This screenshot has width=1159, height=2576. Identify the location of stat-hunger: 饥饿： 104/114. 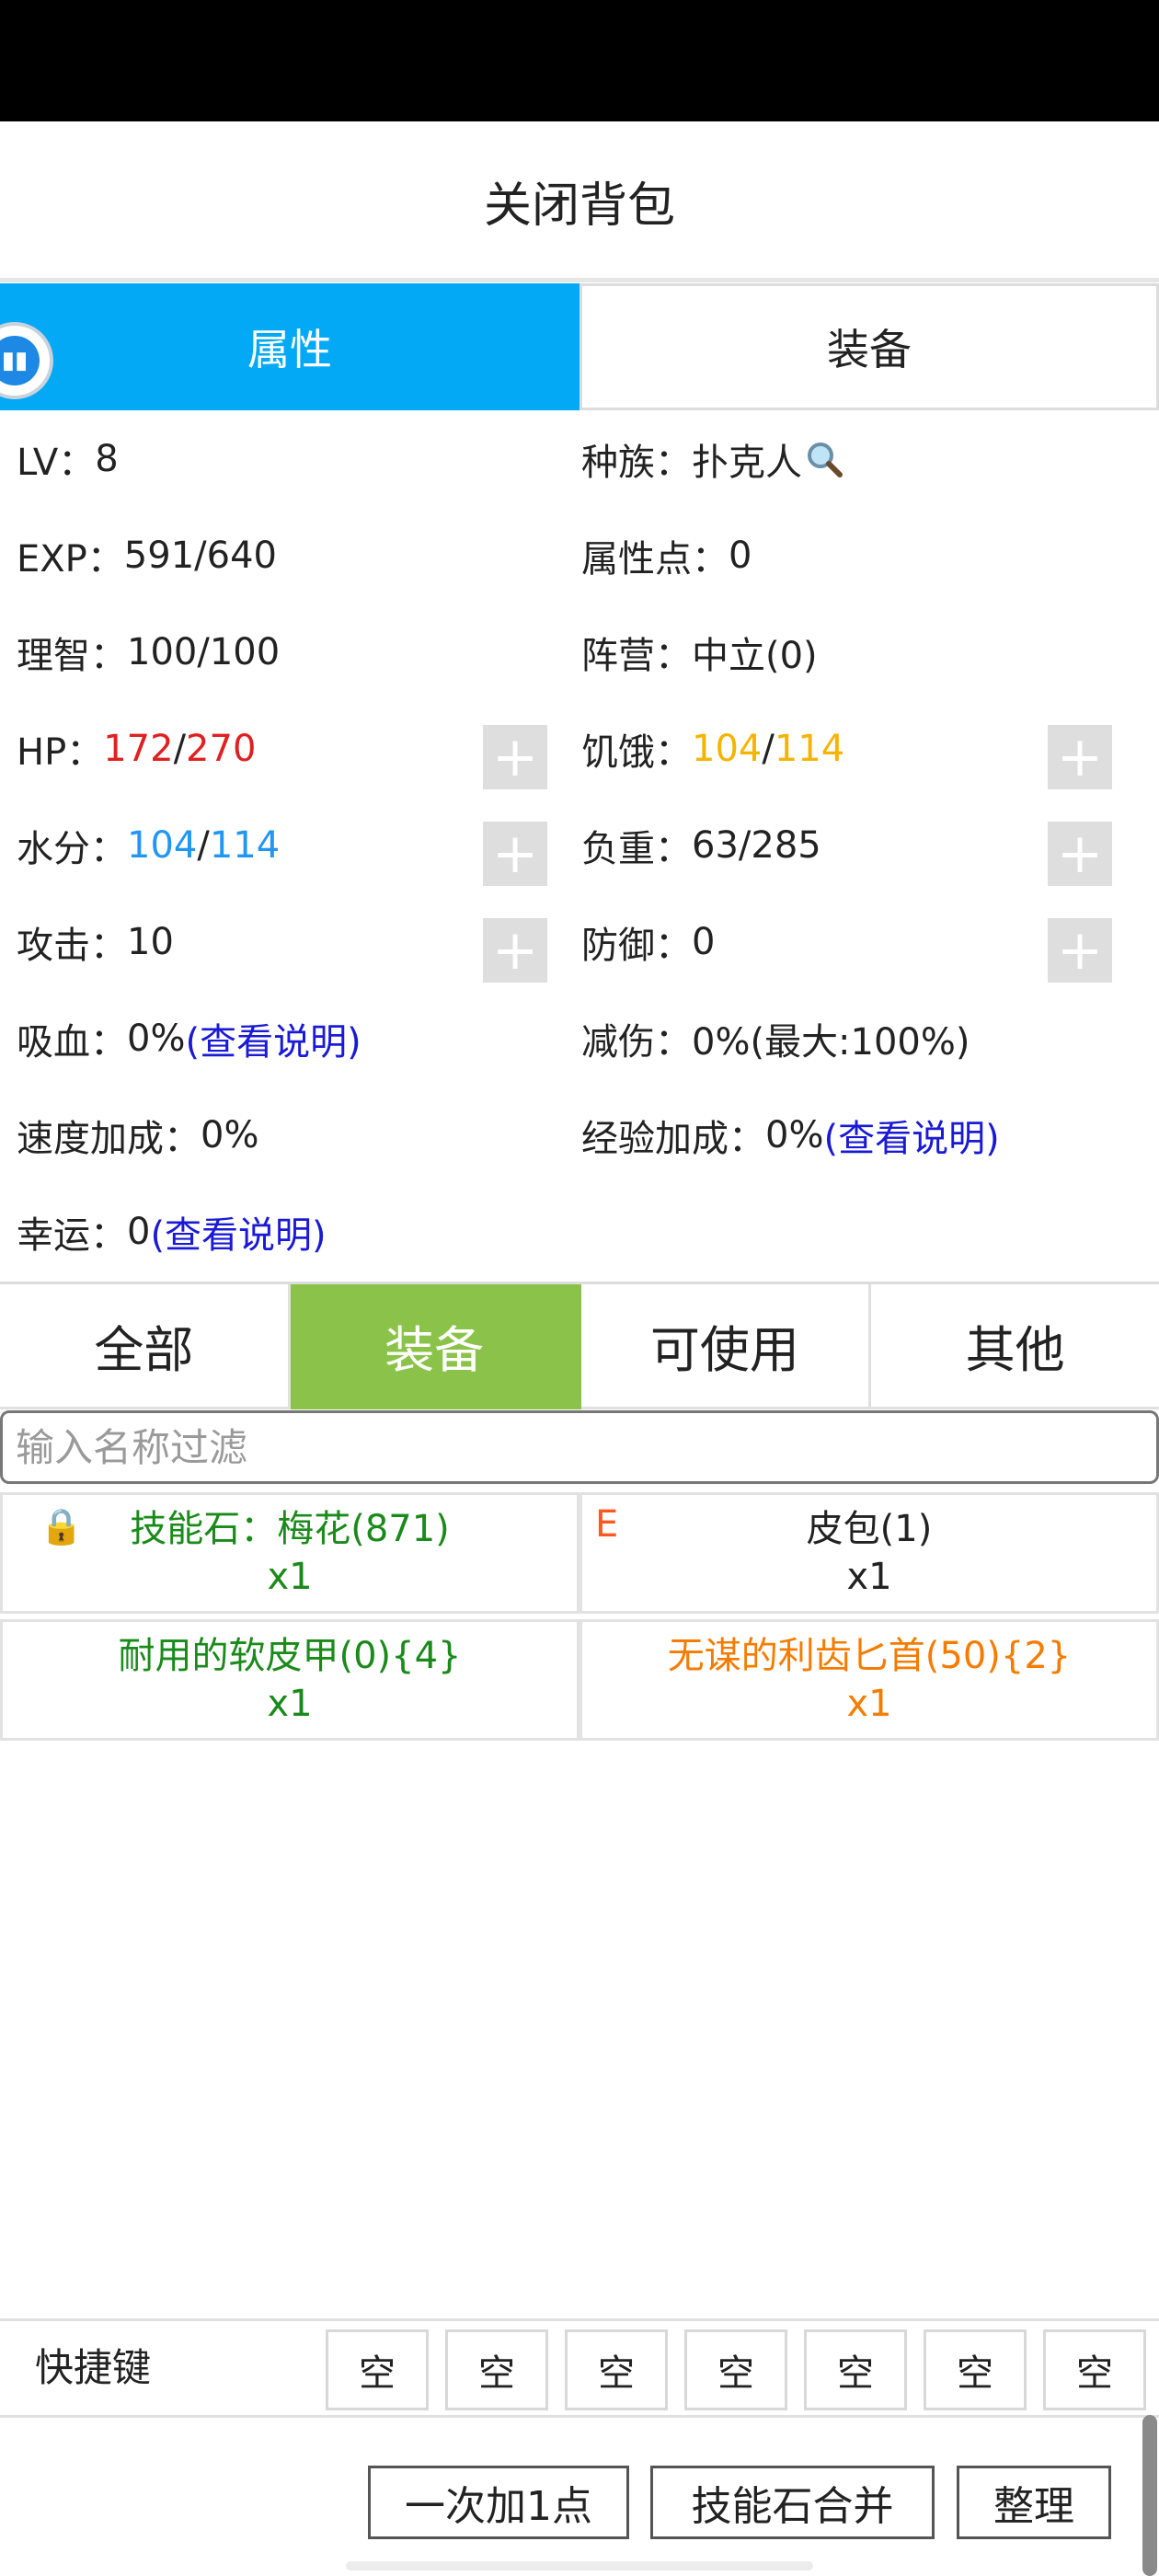
(712, 748).